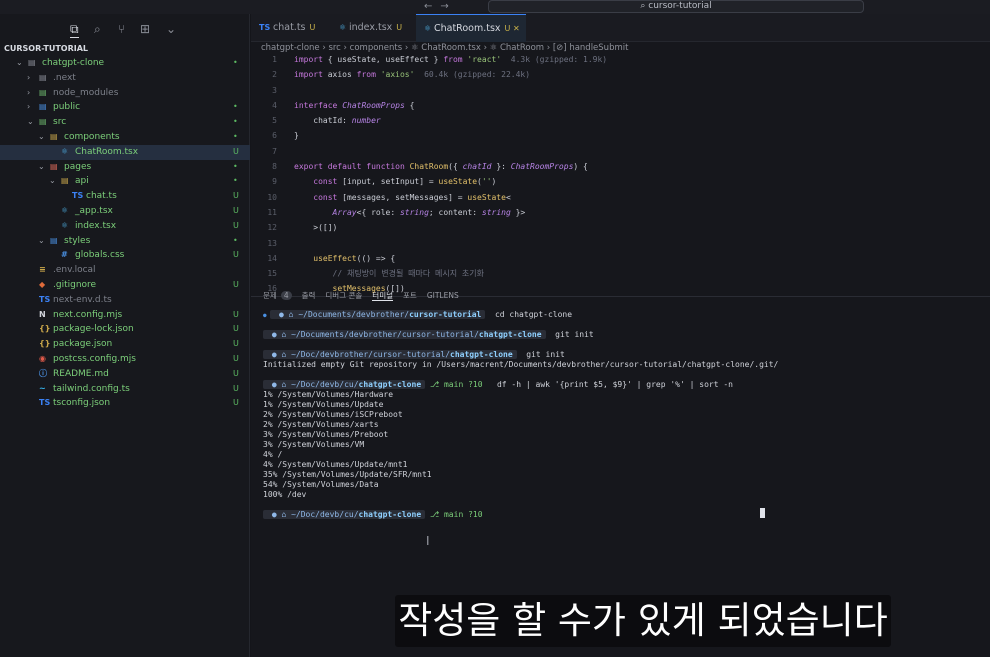 Image resolution: width=990 pixels, height=657 pixels. Describe the element at coordinates (291, 28) in the screenshot. I see `editor-tab: TS chat.ts U` at that location.